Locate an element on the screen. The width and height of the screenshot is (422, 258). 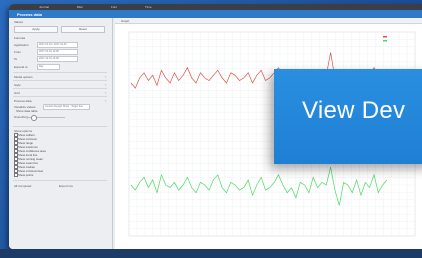
field-label: Application is located at coordinates (21, 45).